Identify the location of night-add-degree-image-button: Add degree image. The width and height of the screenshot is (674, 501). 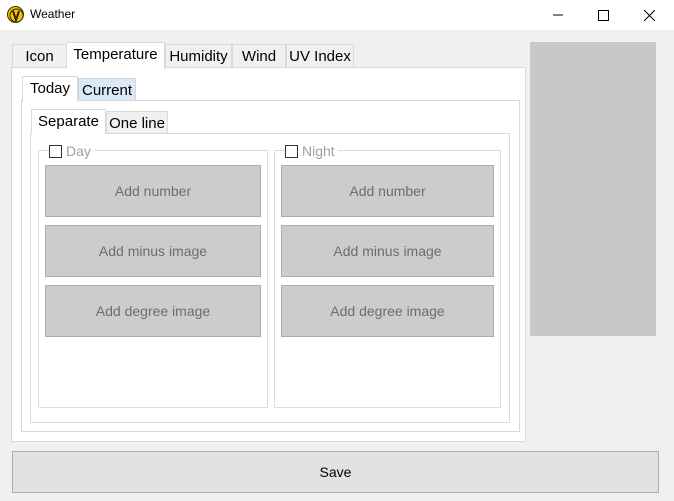
(387, 311).